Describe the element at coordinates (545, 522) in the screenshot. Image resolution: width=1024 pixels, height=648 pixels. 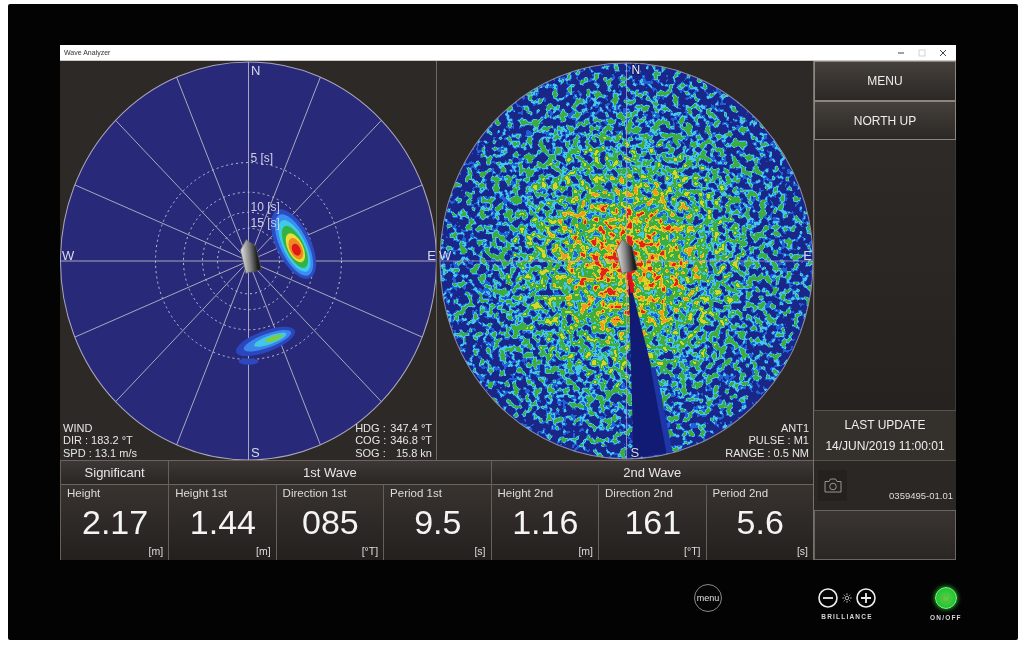
I see `cell-value: 1.16` at that location.